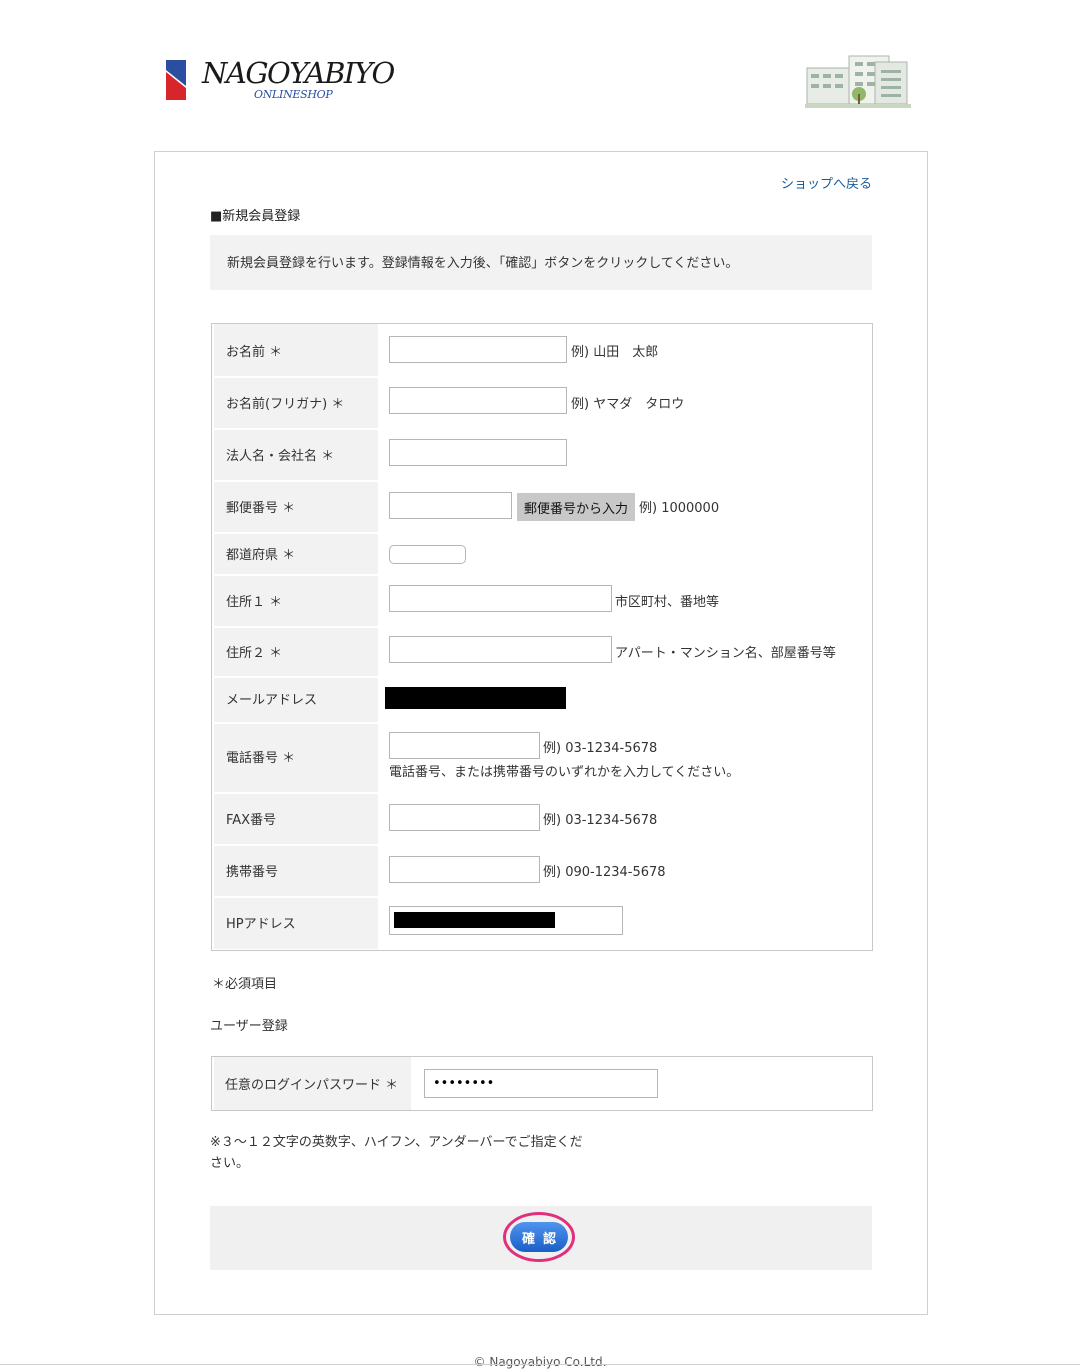  What do you see at coordinates (245, 984) in the screenshot?
I see `required-note: ＊必須項目` at bounding box center [245, 984].